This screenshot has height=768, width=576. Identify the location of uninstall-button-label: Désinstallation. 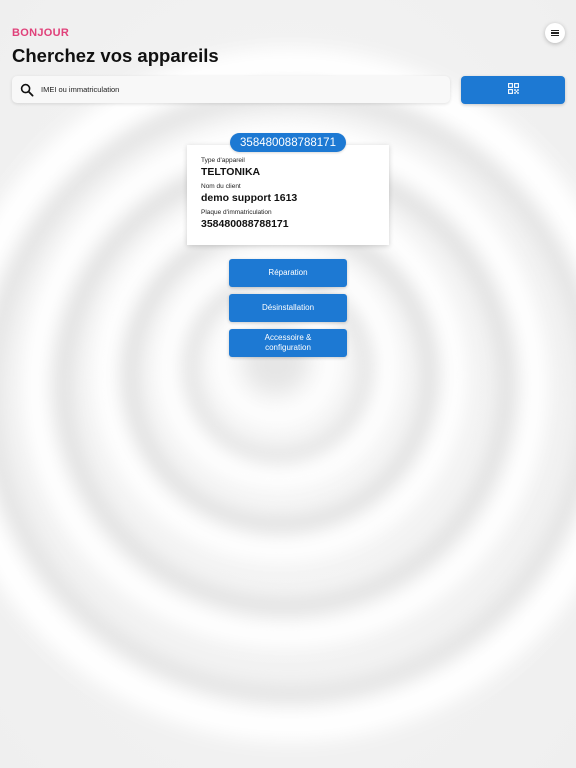
(288, 307).